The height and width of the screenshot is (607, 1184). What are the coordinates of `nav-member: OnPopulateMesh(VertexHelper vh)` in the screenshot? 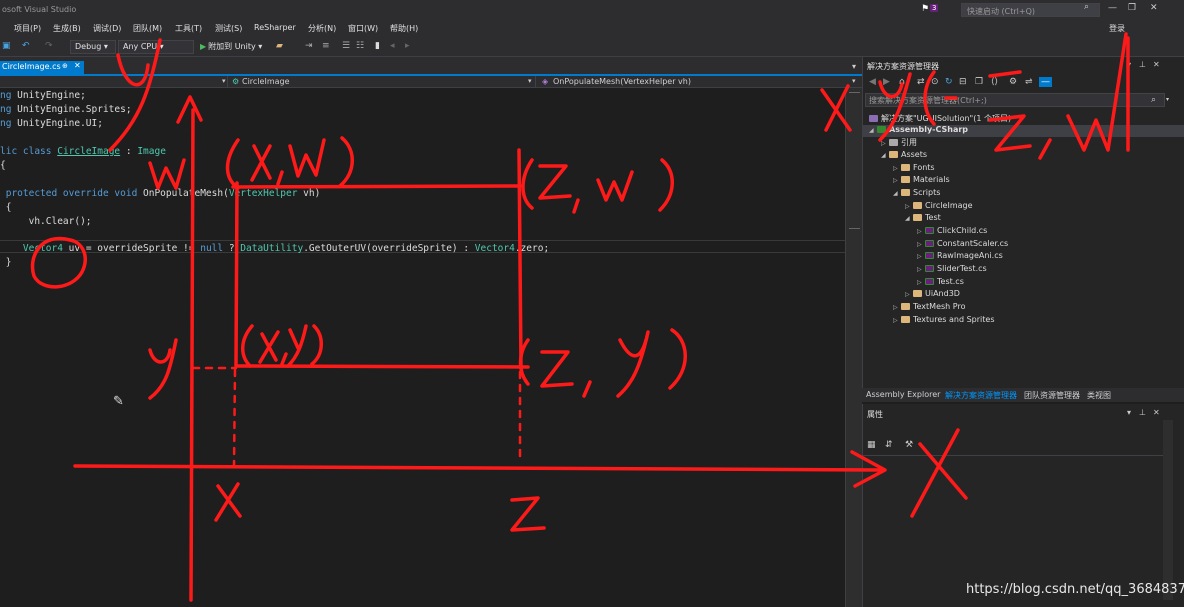 It's located at (622, 81).